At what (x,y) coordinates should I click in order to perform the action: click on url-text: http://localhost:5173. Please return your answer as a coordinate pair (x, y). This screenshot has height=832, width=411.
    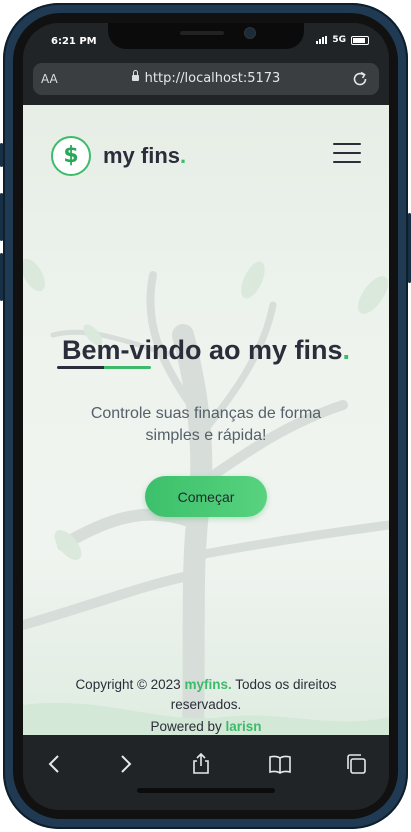
    Looking at the image, I should click on (212, 78).